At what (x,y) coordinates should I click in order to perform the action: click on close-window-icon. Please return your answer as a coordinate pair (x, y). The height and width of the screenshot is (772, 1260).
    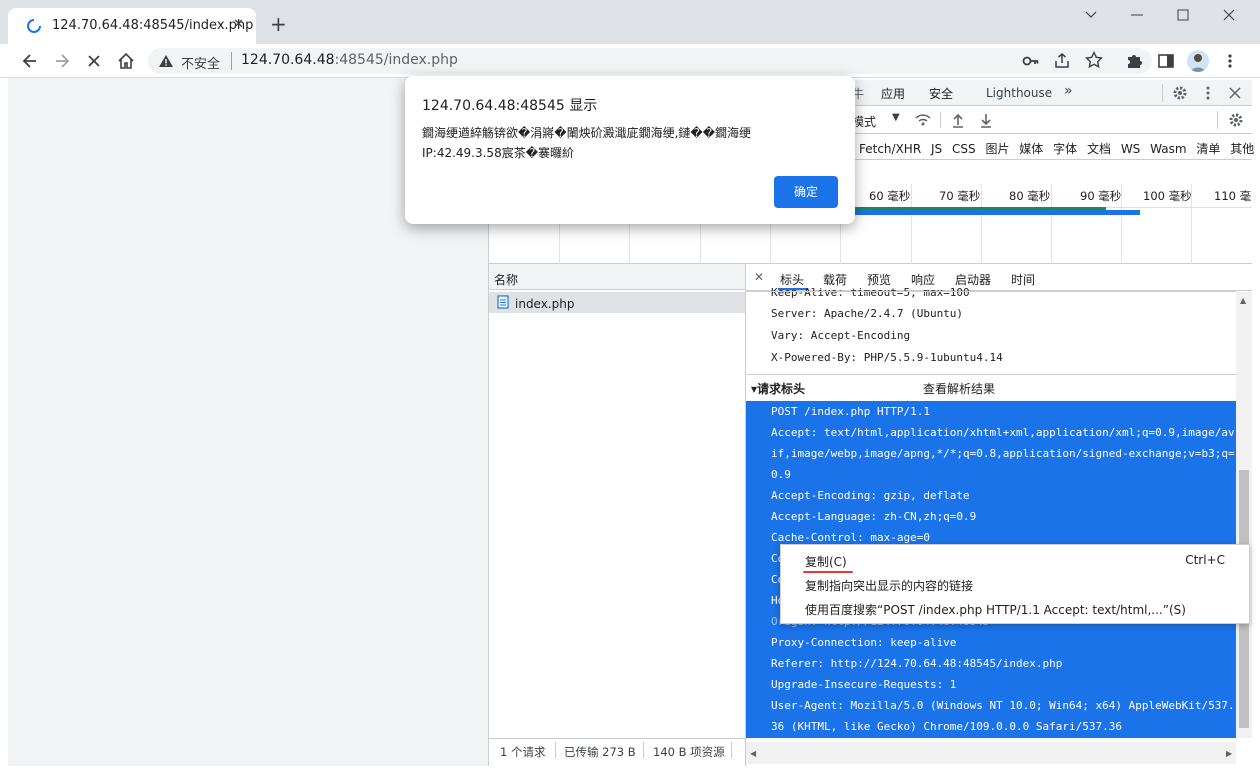
    Looking at the image, I should click on (1229, 15).